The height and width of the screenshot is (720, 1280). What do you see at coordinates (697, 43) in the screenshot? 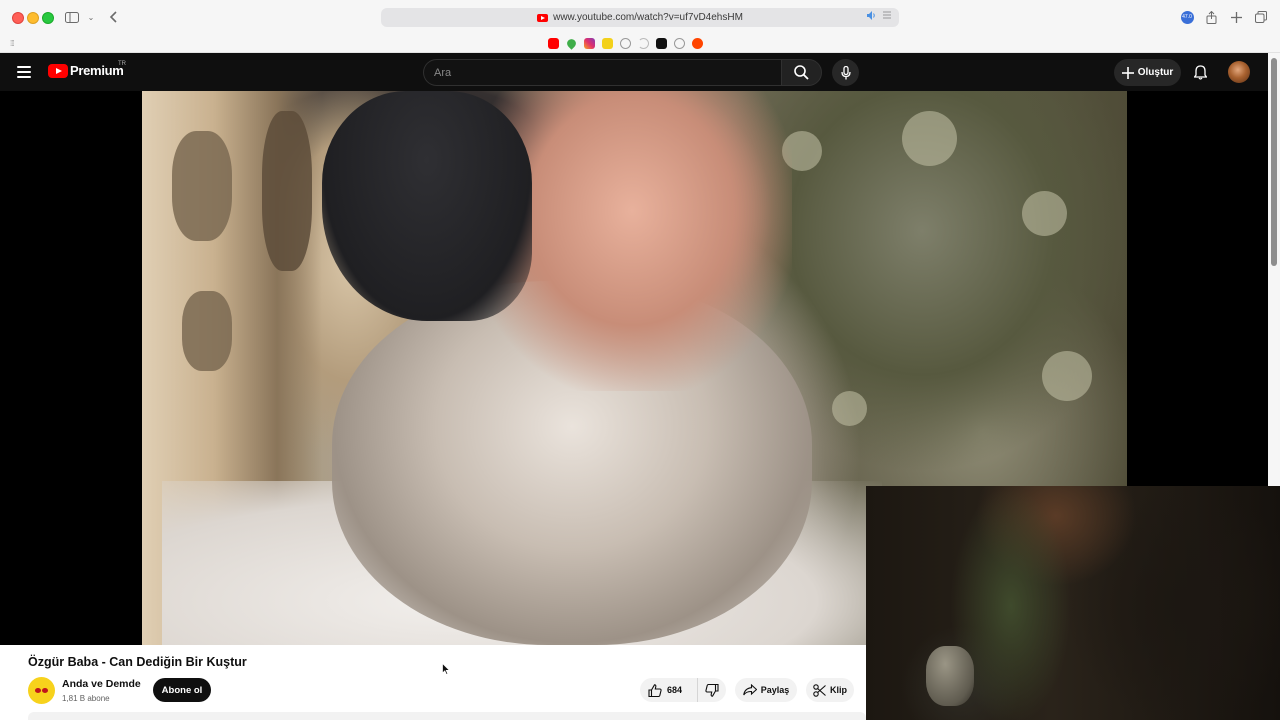
I see `reddit-bookmark-icon` at bounding box center [697, 43].